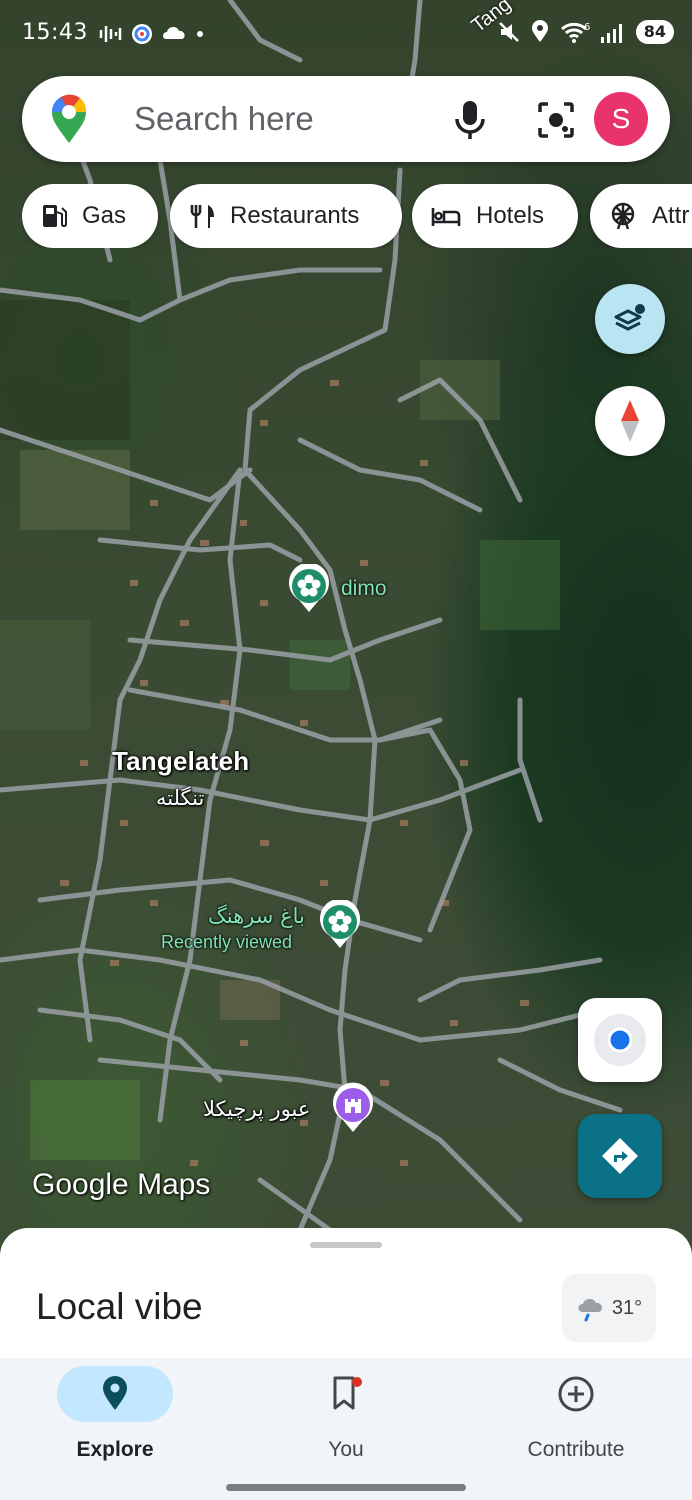  I want to click on nav-explore: Explore, so click(115, 1414).